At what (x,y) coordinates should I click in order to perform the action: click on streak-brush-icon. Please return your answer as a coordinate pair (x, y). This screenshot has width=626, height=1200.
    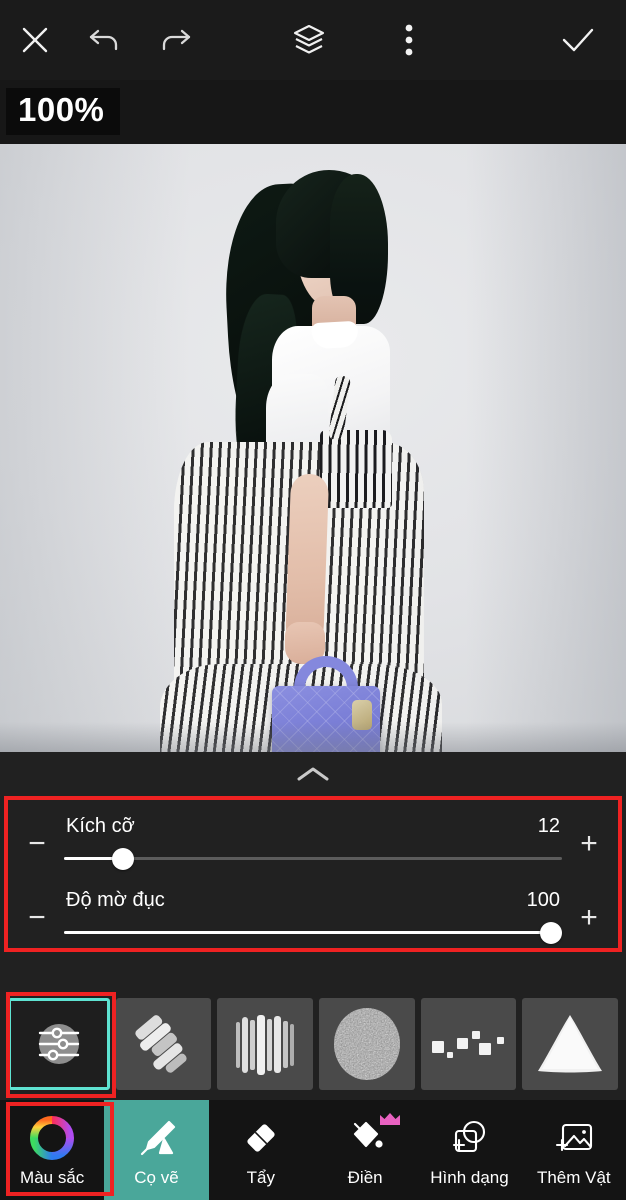
    Looking at the image, I should click on (265, 1044).